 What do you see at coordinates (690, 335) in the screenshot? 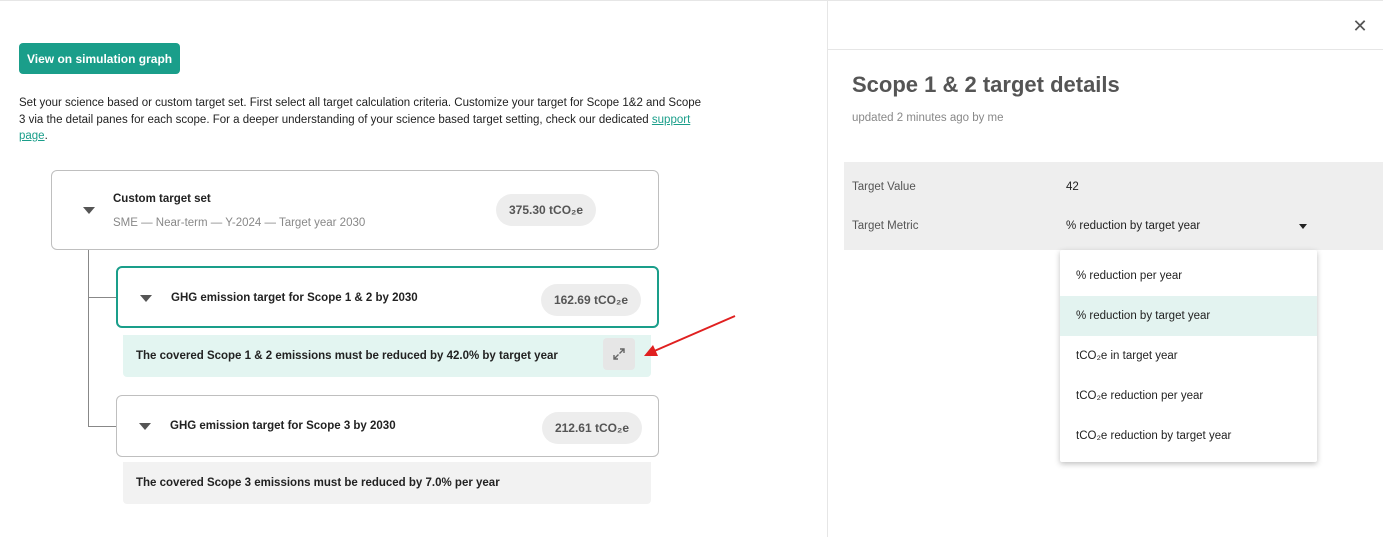
I see `annotation-arrow-icon` at bounding box center [690, 335].